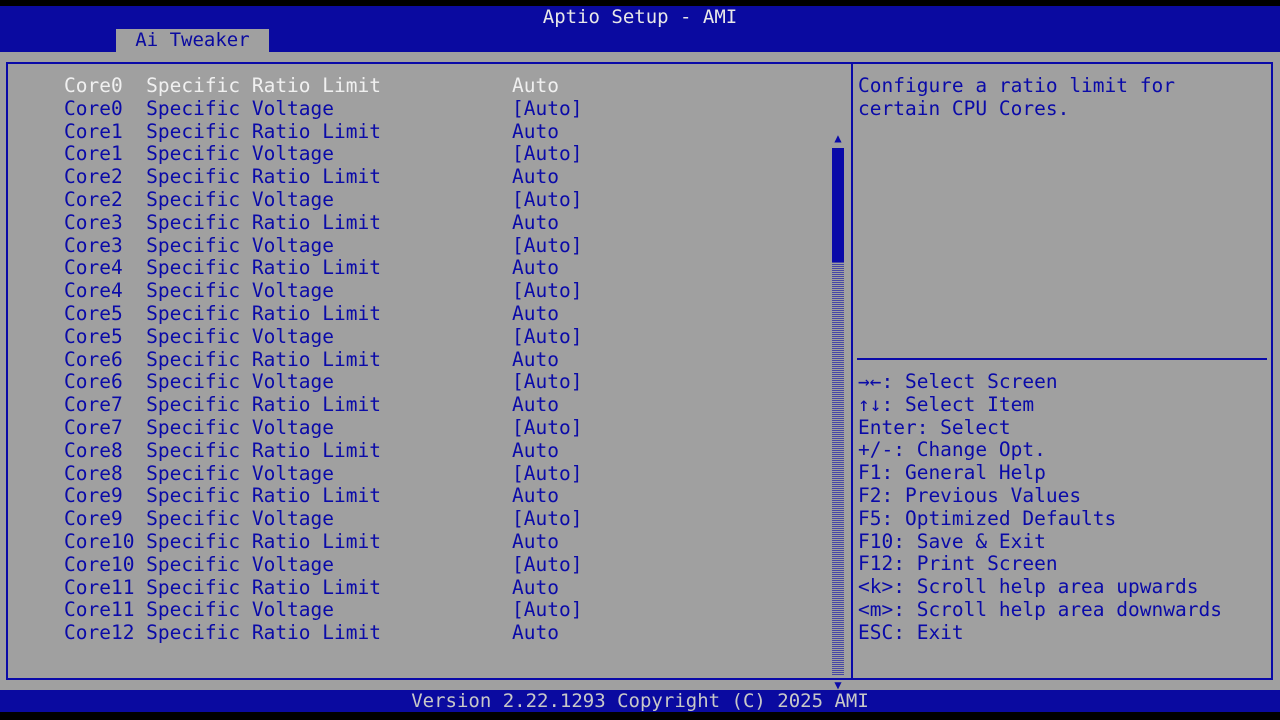 Image resolution: width=1280 pixels, height=720 pixels. Describe the element at coordinates (222, 222) in the screenshot. I see `setting-label: Core3 Specific Ratio Limit` at that location.